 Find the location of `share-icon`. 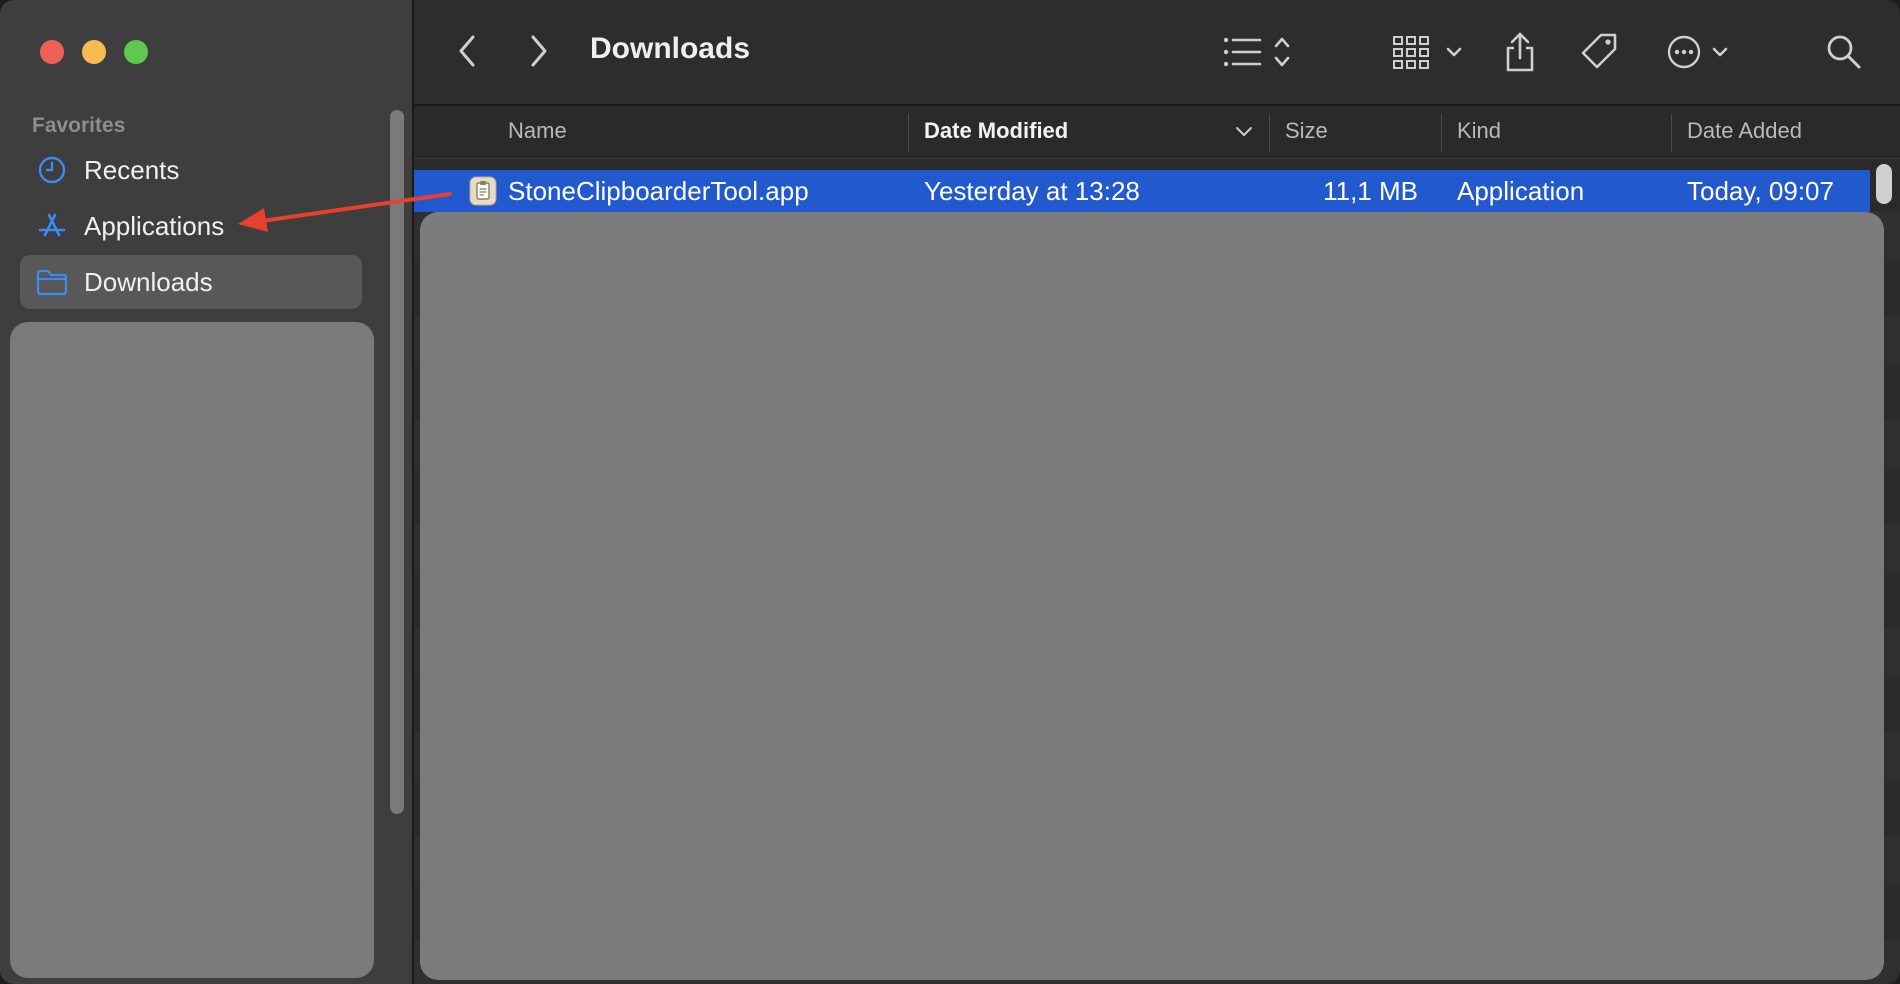

share-icon is located at coordinates (1520, 52).